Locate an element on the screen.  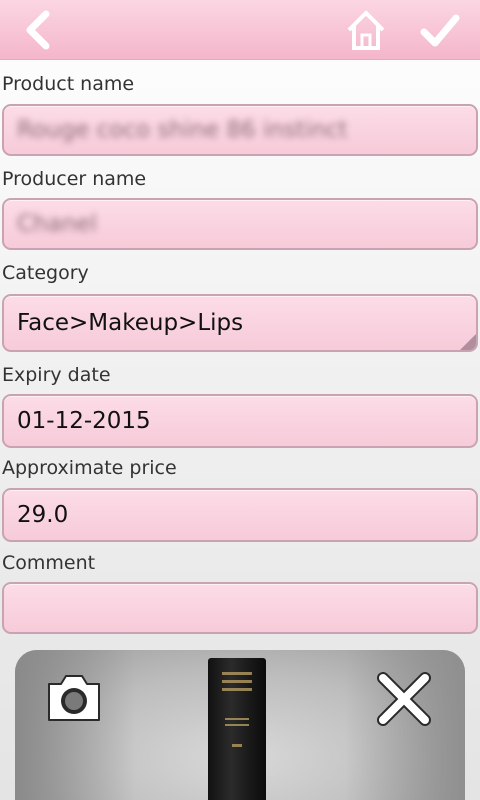
comment-field is located at coordinates (240, 608).